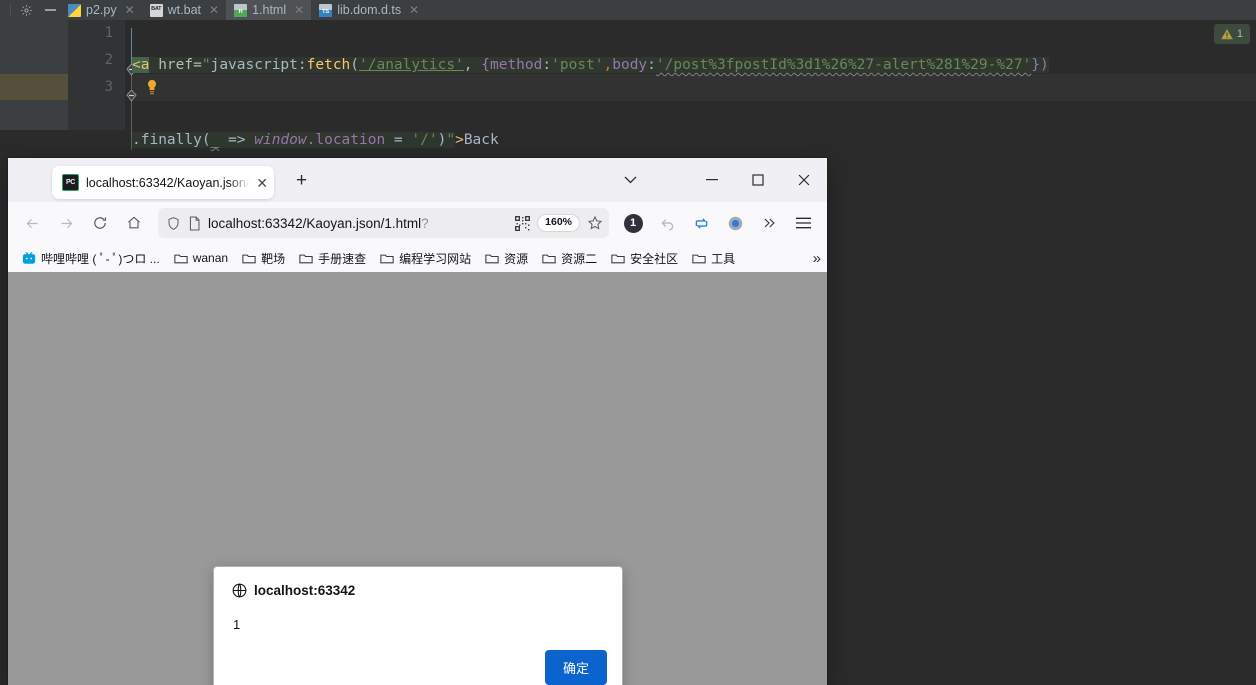 The image size is (1256, 685). I want to click on line-number: 1, so click(108, 33).